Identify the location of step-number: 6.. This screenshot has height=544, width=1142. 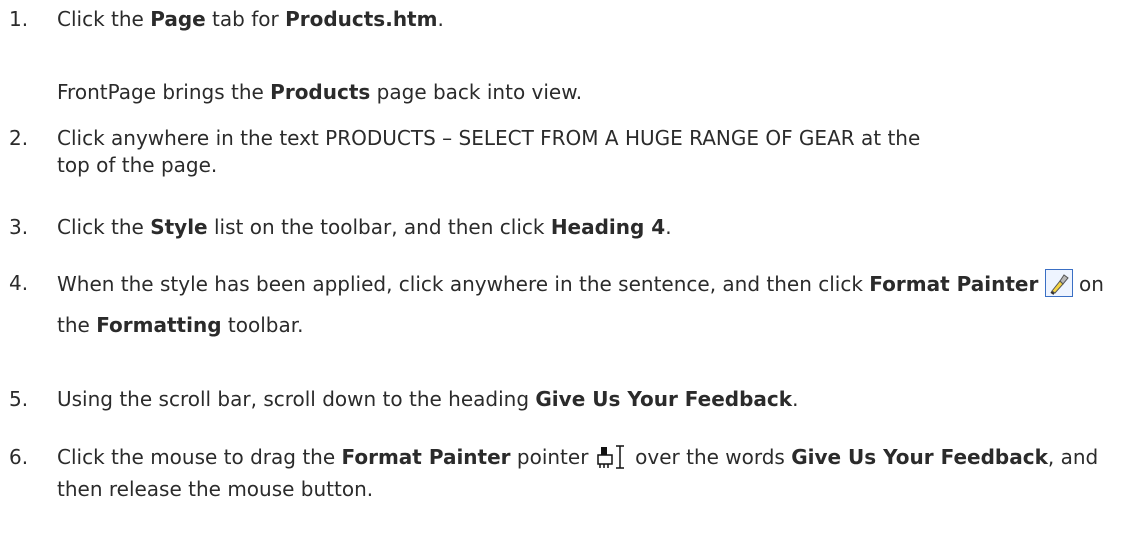
(19, 457).